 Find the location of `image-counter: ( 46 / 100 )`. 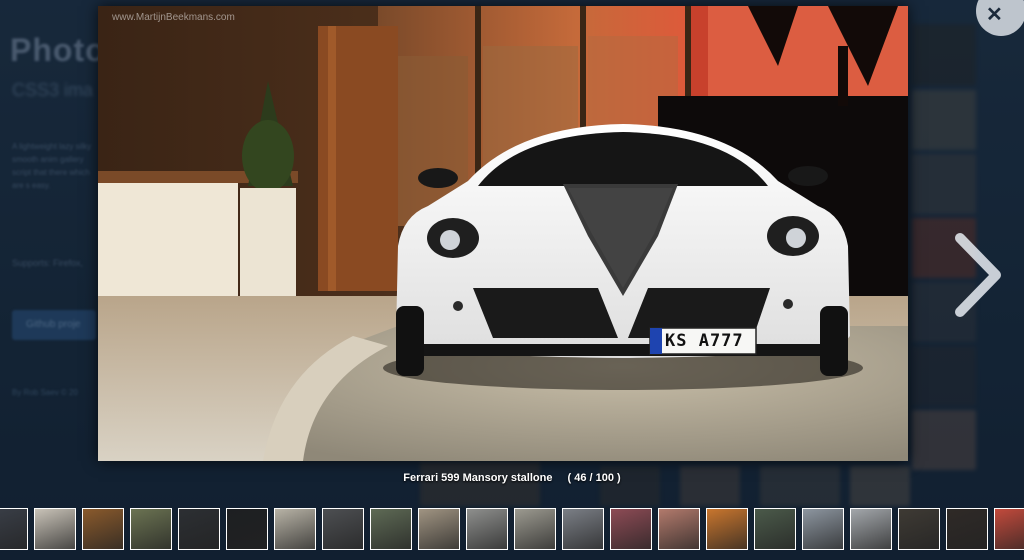

image-counter: ( 46 / 100 ) is located at coordinates (594, 478).